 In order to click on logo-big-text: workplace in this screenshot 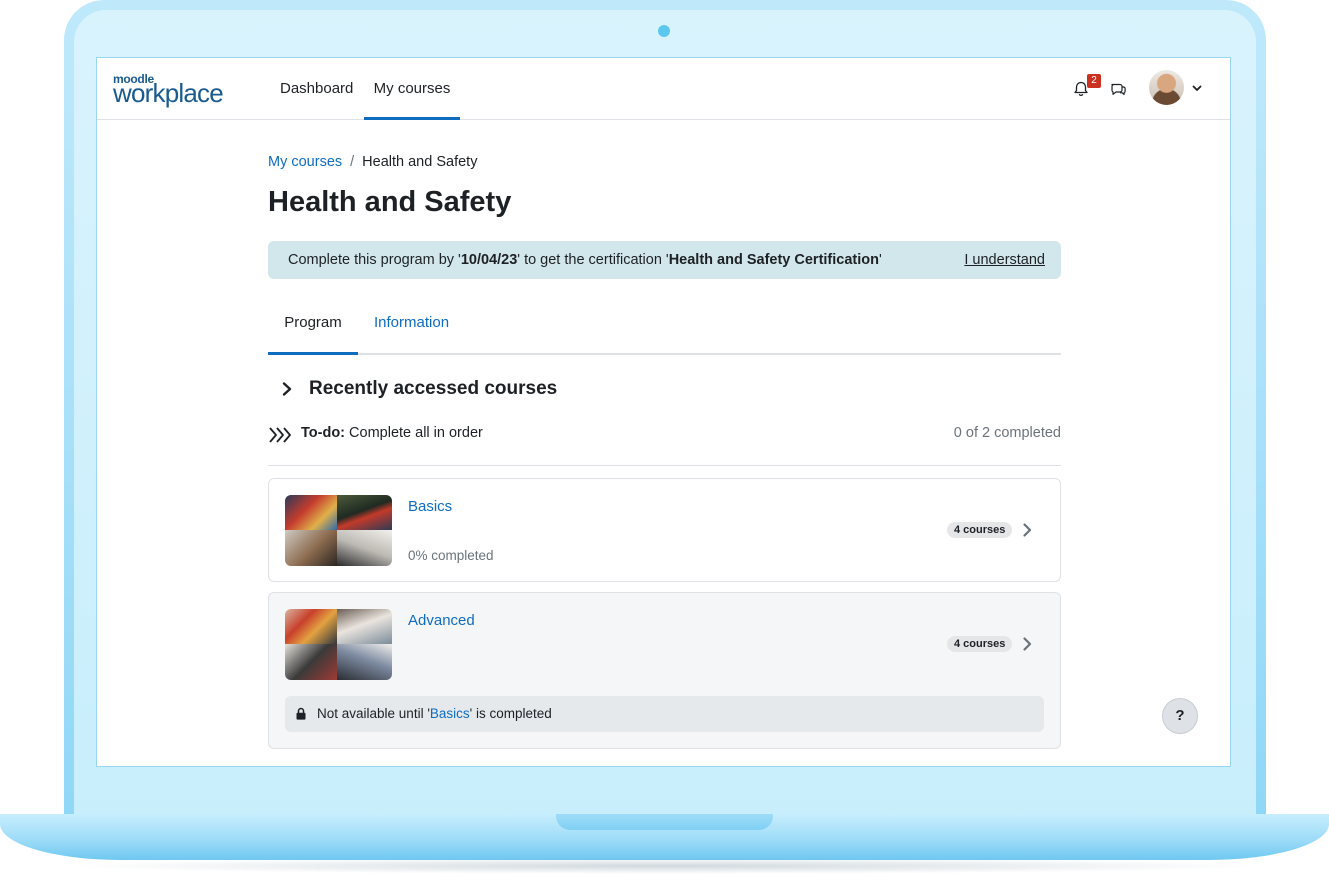, I will do `click(168, 93)`.